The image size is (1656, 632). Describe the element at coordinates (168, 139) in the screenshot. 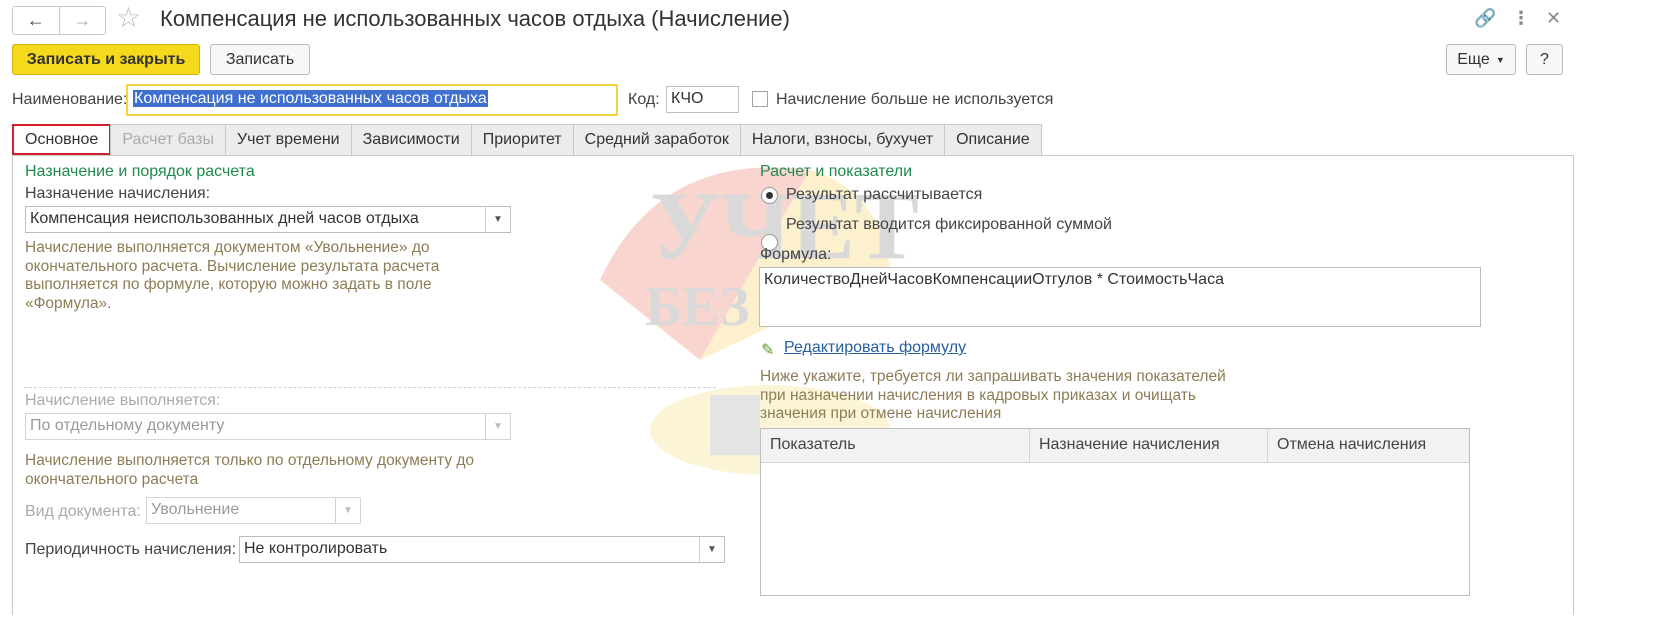

I see `tab-base-calculation: Расчет базы` at that location.